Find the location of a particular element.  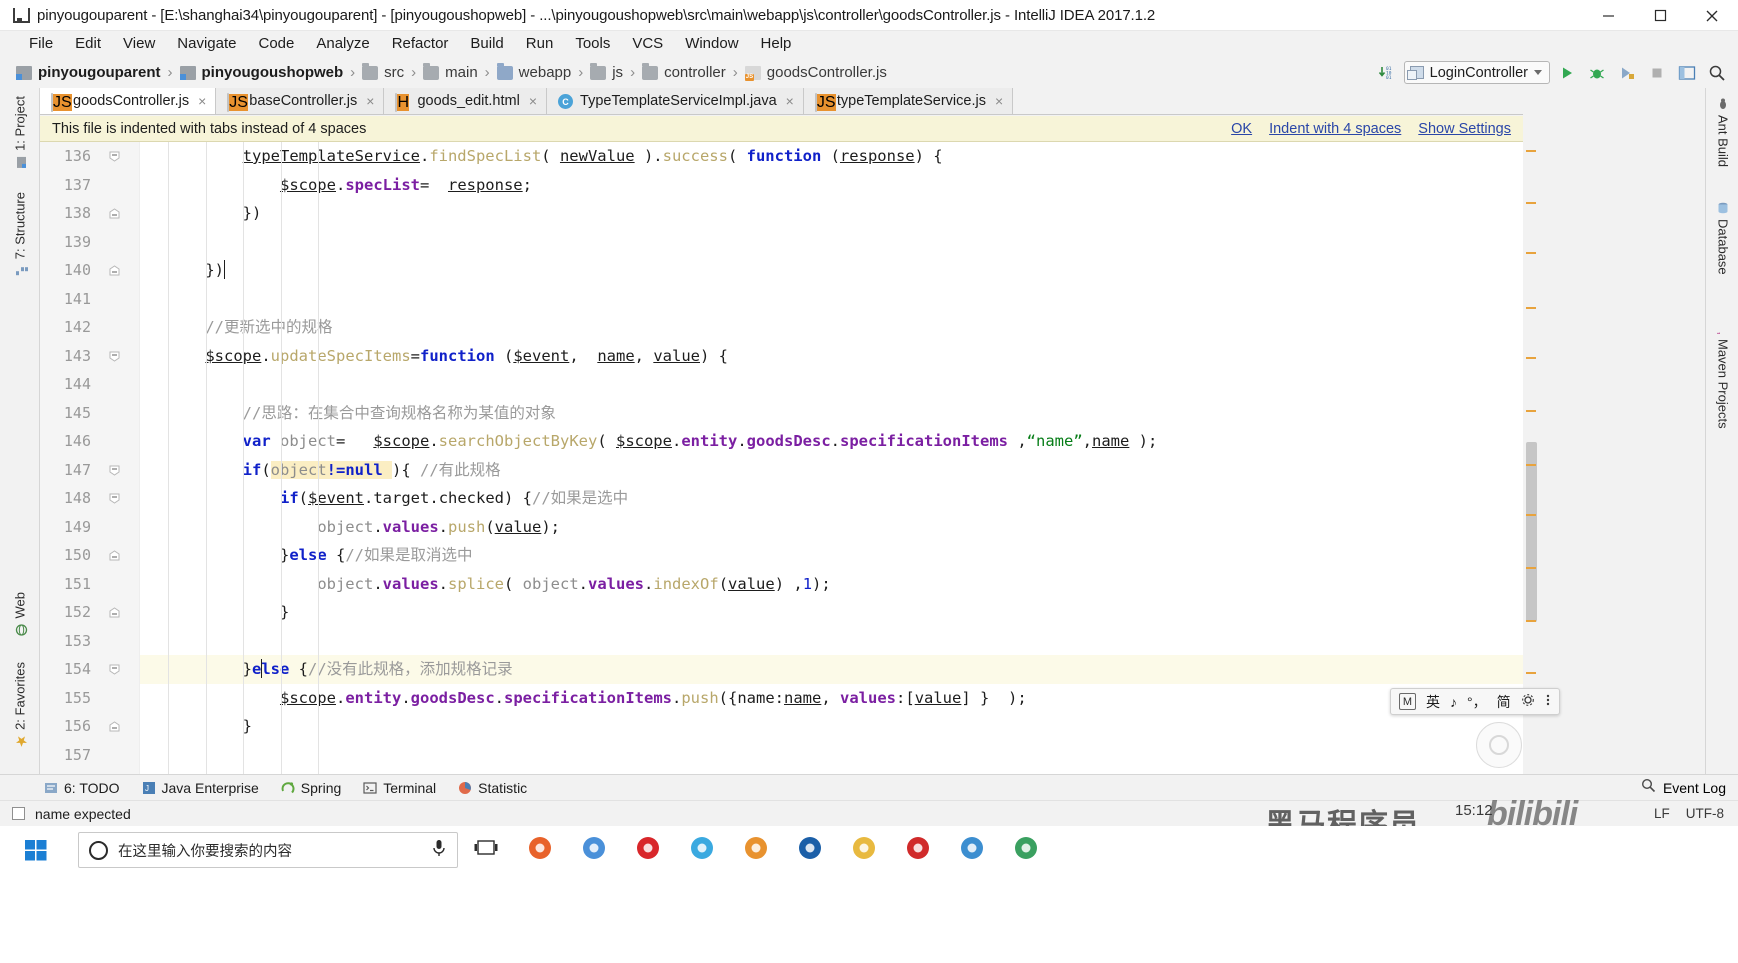

taskbar-search-input: 在这里输入你要搜索的内容 is located at coordinates (268, 850).